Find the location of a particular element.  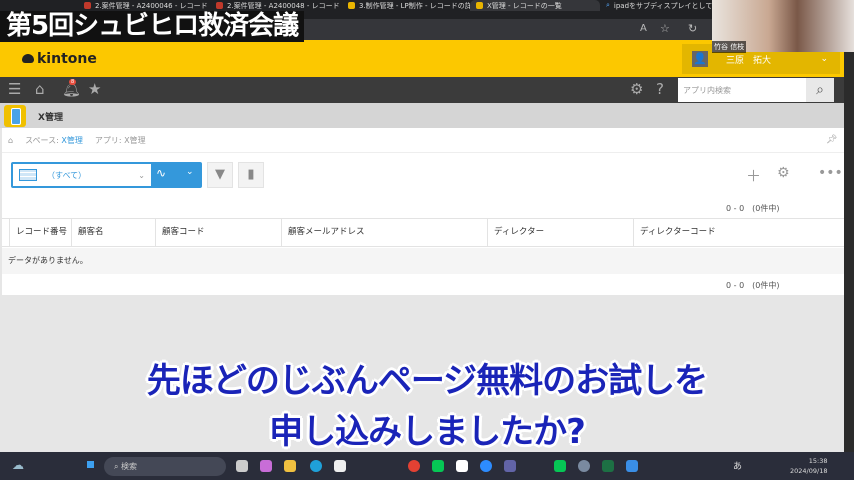

browser-tab-active: X管理 - レコードの一覧 is located at coordinates (535, 5).